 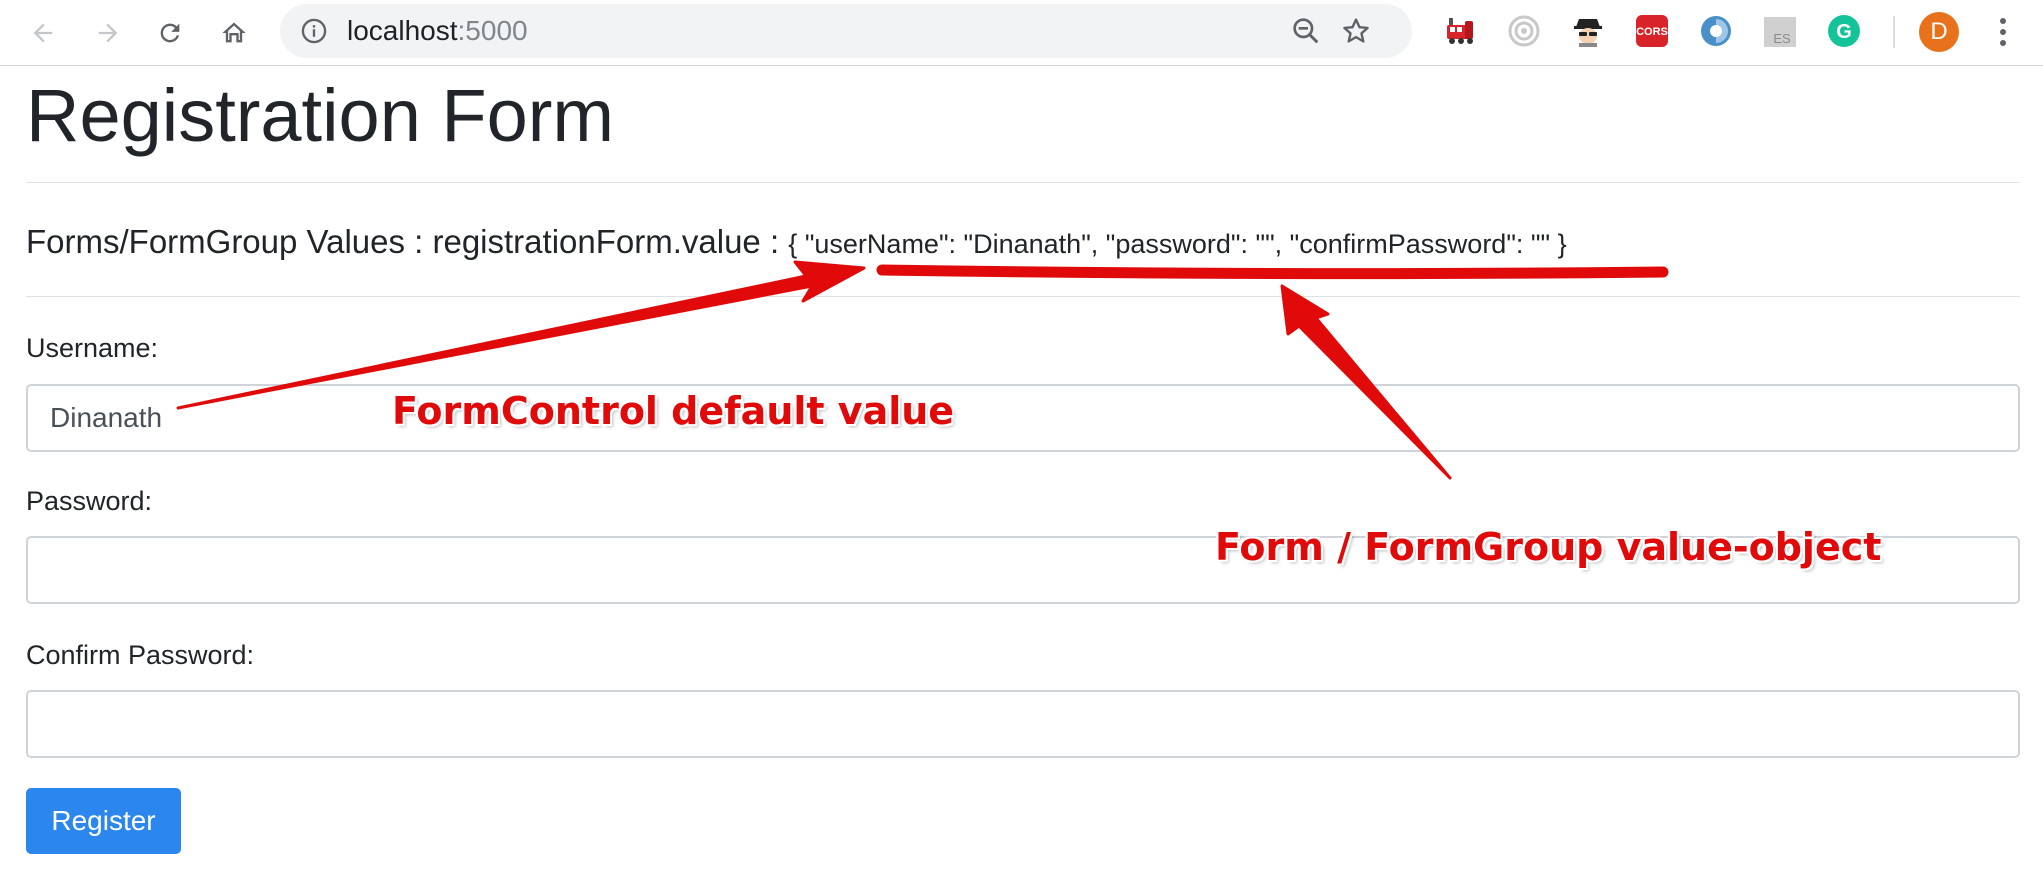 I want to click on back-button, so click(x=43, y=33).